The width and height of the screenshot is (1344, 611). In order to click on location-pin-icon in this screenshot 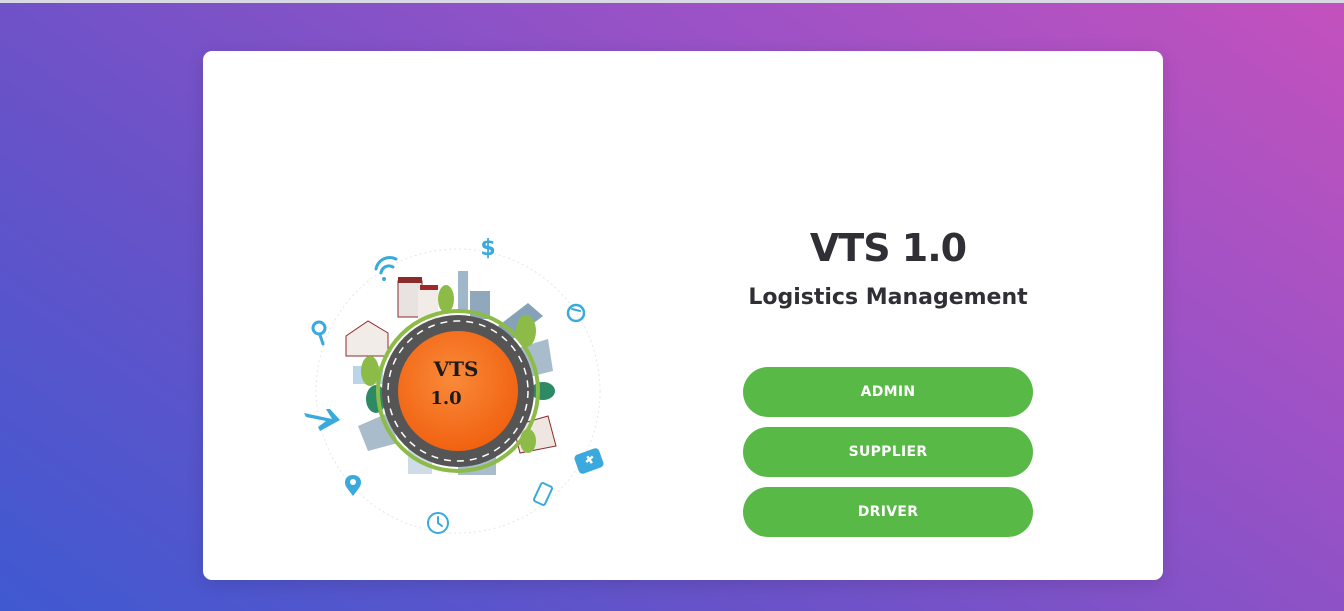, I will do `click(353, 485)`.